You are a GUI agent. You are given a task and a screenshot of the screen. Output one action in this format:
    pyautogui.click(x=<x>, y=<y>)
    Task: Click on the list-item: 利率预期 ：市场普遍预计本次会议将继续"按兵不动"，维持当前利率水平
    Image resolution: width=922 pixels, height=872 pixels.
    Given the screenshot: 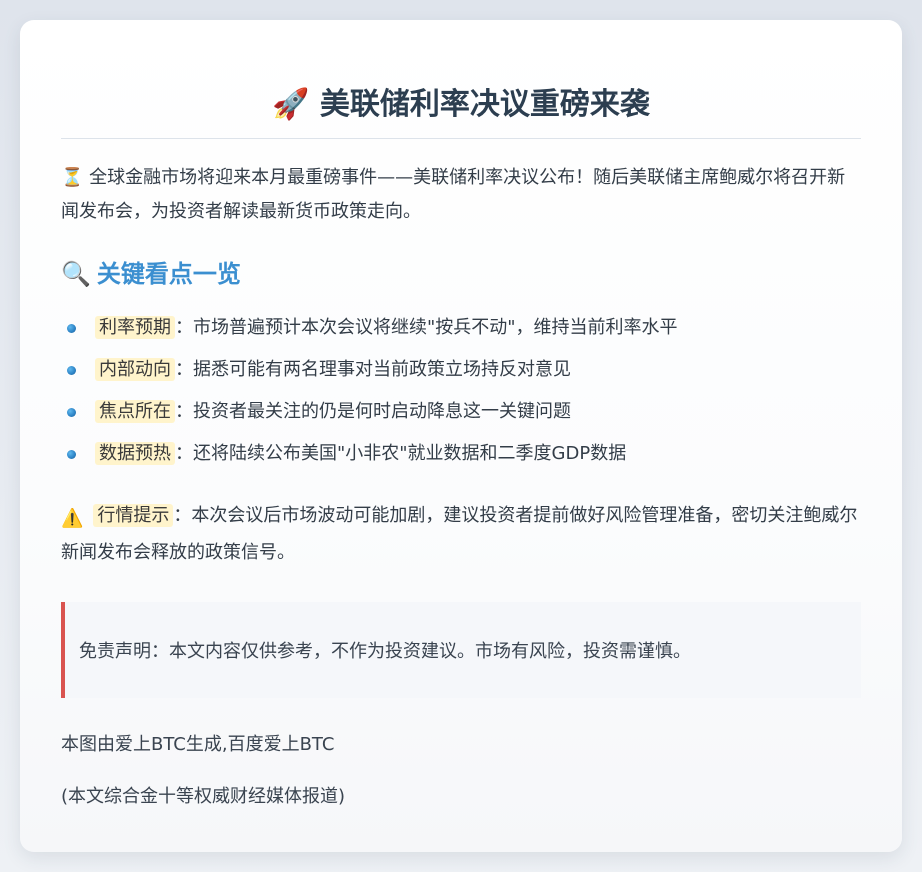 What is the action you would take?
    pyautogui.click(x=461, y=328)
    